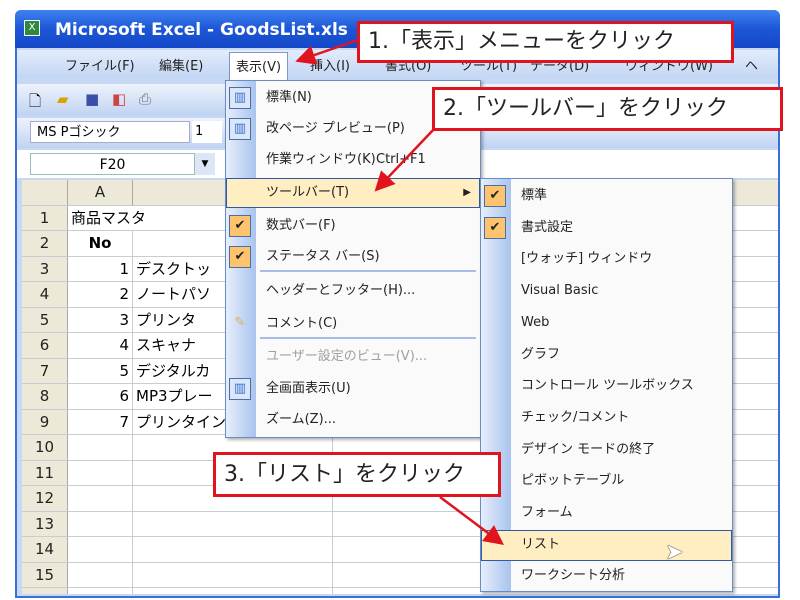  Describe the element at coordinates (471, 520) in the screenshot. I see `arrow-step3` at that location.